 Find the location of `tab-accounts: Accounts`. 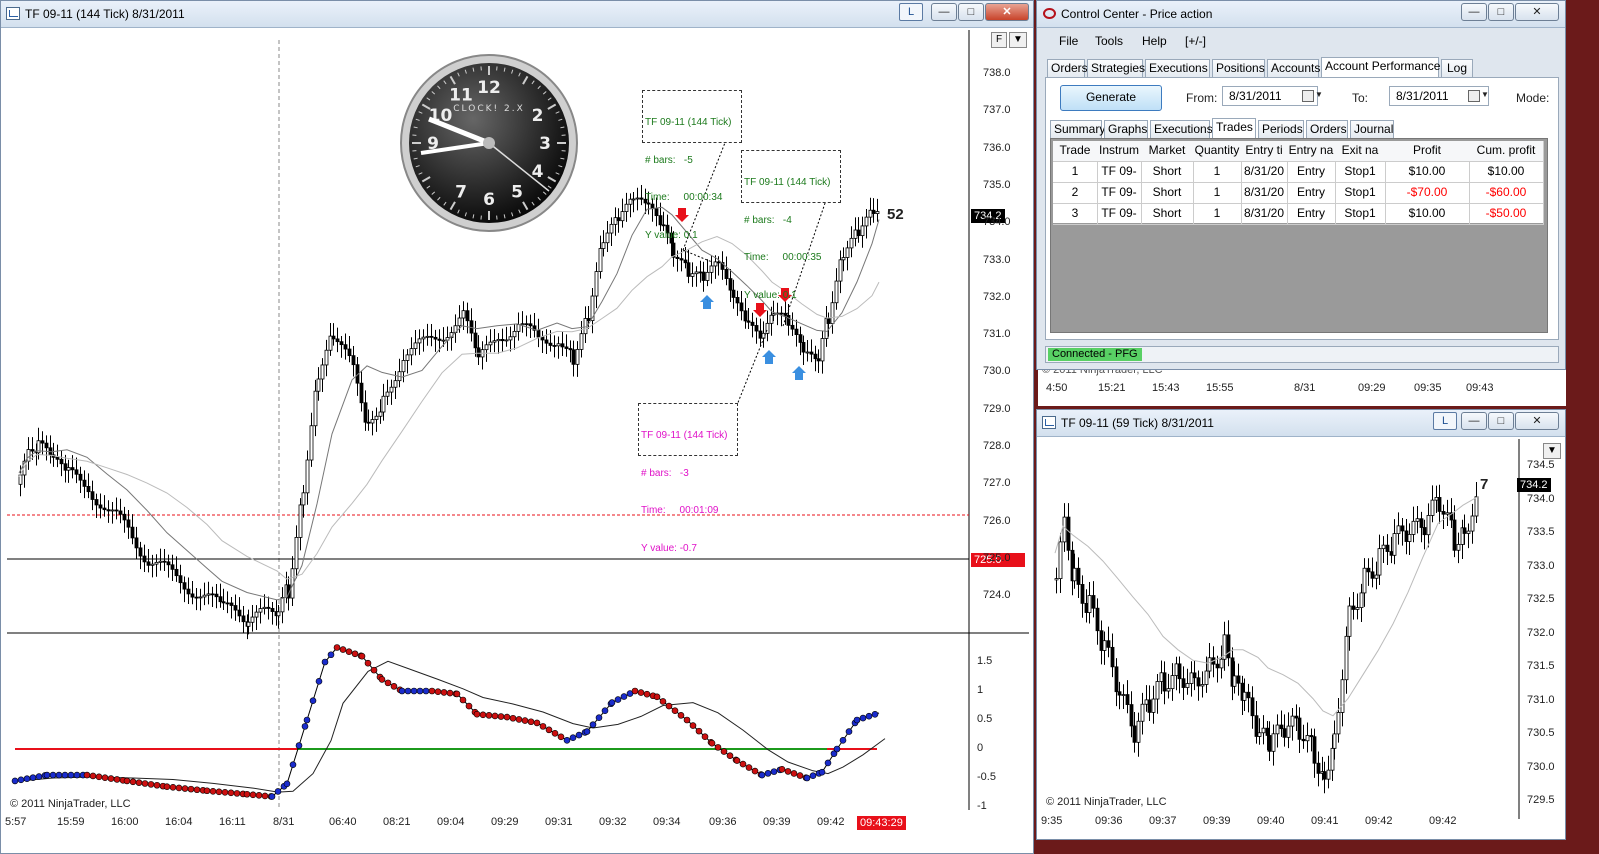

tab-accounts: Accounts is located at coordinates (1293, 68).